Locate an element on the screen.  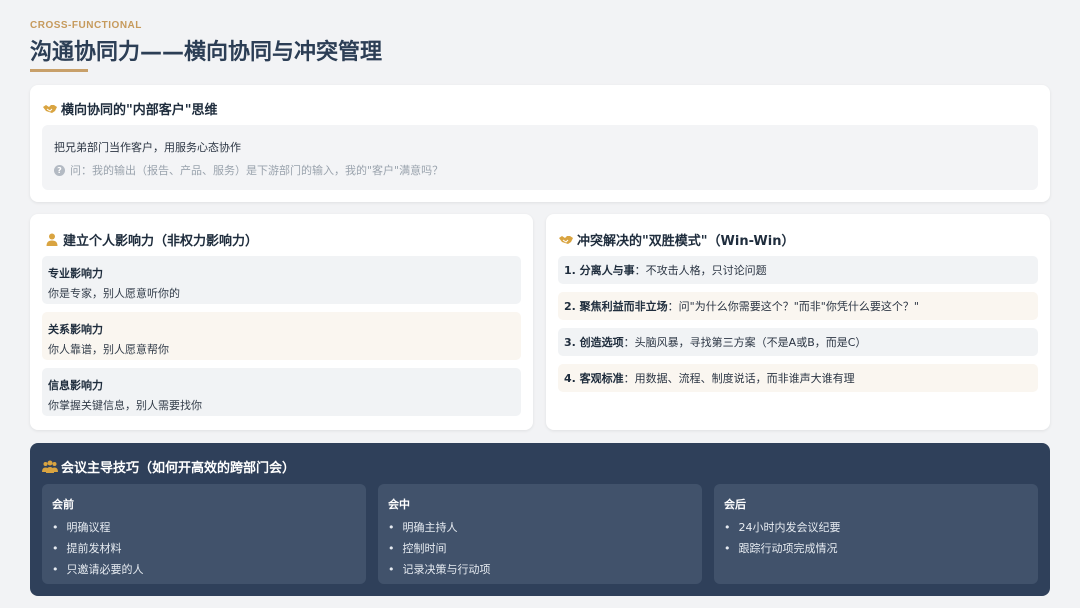
meeting-column-list: 明确主持人 控制时间 记录决策与行动项 is located at coordinates (439, 548).